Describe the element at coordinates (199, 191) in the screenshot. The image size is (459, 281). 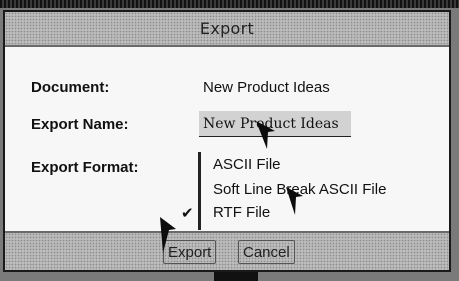
I see `format-list-divider` at that location.